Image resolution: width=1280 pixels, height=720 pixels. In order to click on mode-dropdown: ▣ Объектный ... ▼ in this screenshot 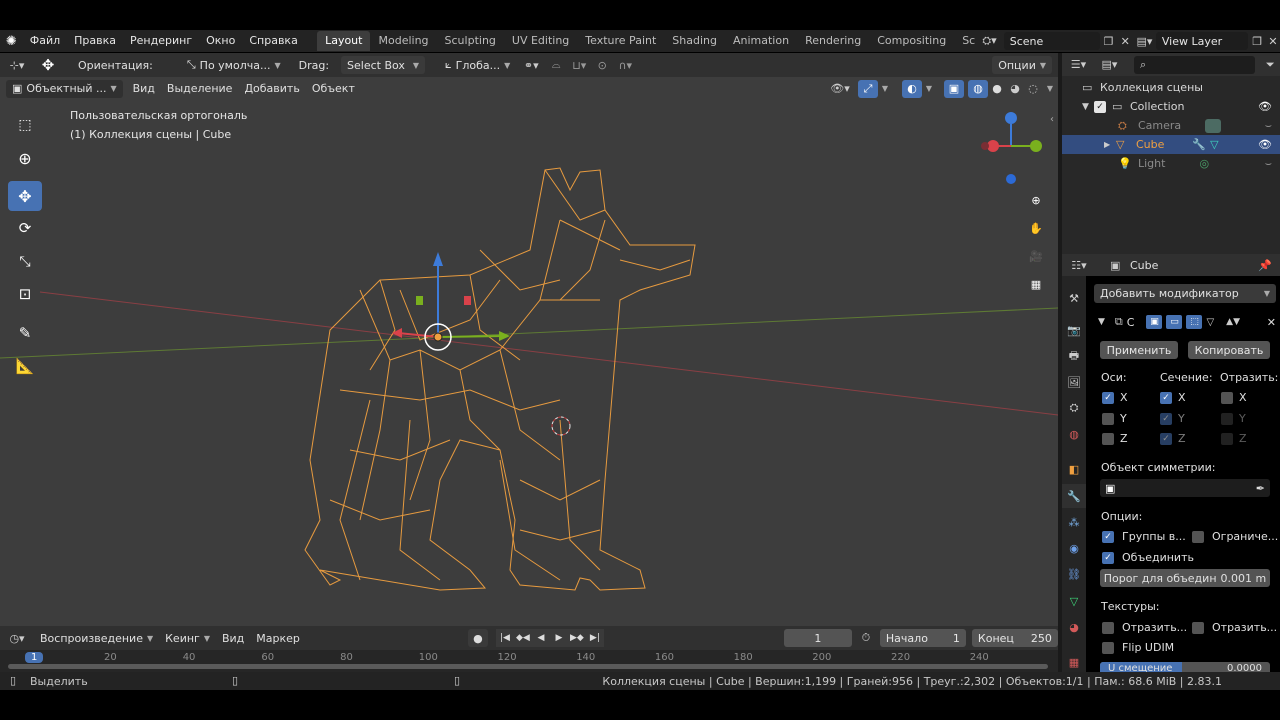, I will do `click(64, 88)`.